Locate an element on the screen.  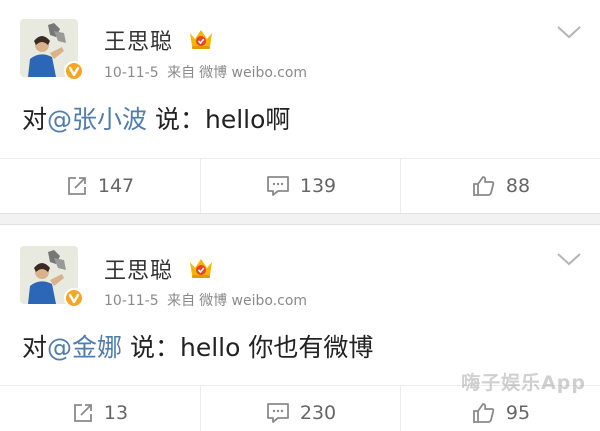
like-count: 88 is located at coordinates (518, 186).